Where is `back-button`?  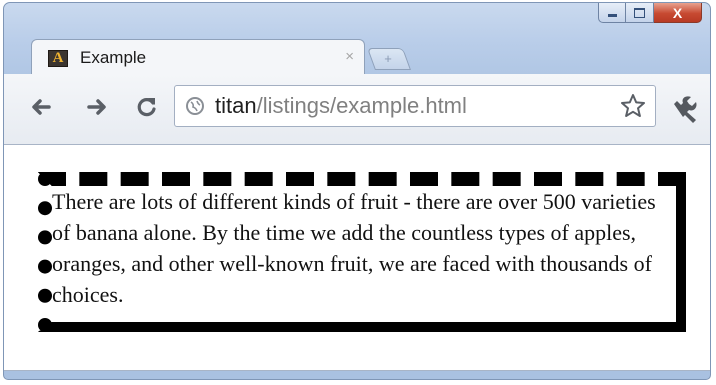 back-button is located at coordinates (41, 107).